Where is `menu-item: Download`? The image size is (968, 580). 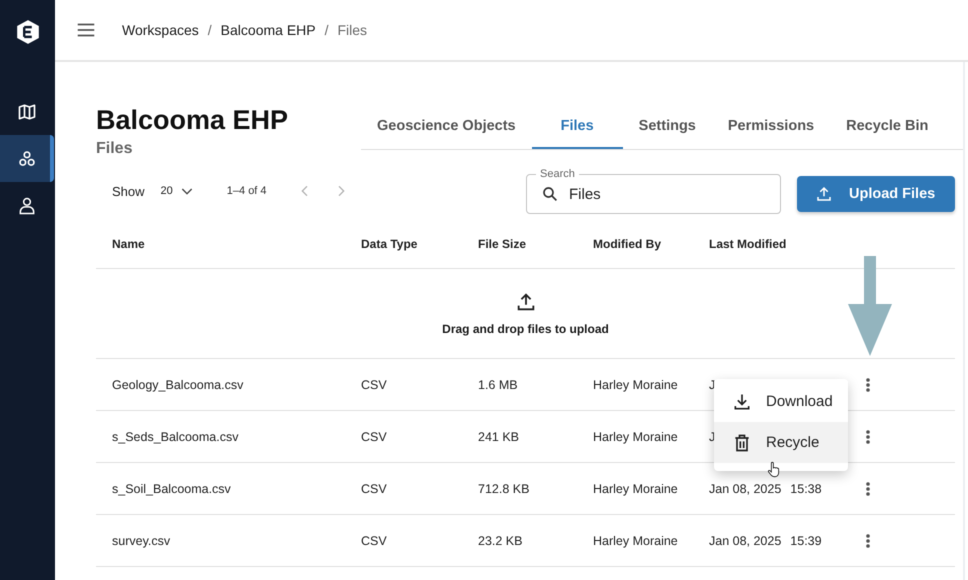 menu-item: Download is located at coordinates (781, 401).